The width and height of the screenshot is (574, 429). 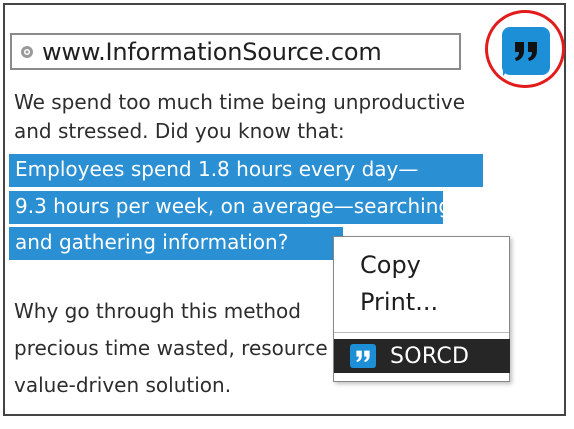 What do you see at coordinates (421, 332) in the screenshot?
I see `menu-divider` at bounding box center [421, 332].